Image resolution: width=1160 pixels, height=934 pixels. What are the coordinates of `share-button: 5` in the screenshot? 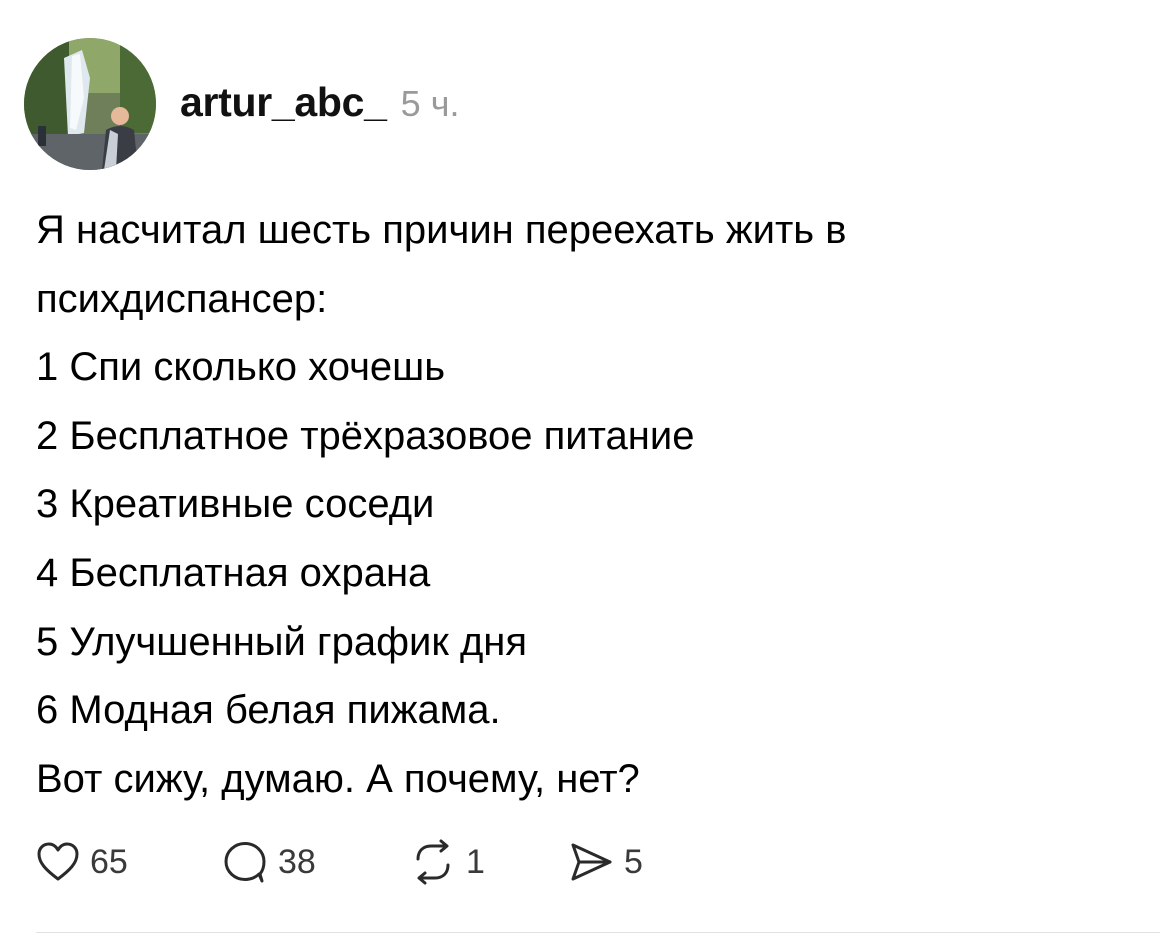 It's located at (628, 862).